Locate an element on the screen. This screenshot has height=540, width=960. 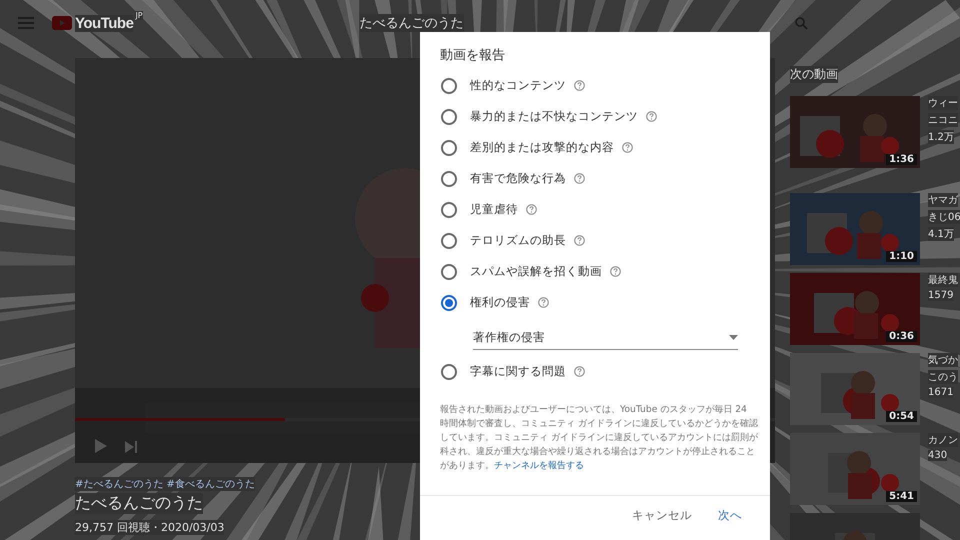
radio-option: 性的なコンテンツ is located at coordinates (605, 85).